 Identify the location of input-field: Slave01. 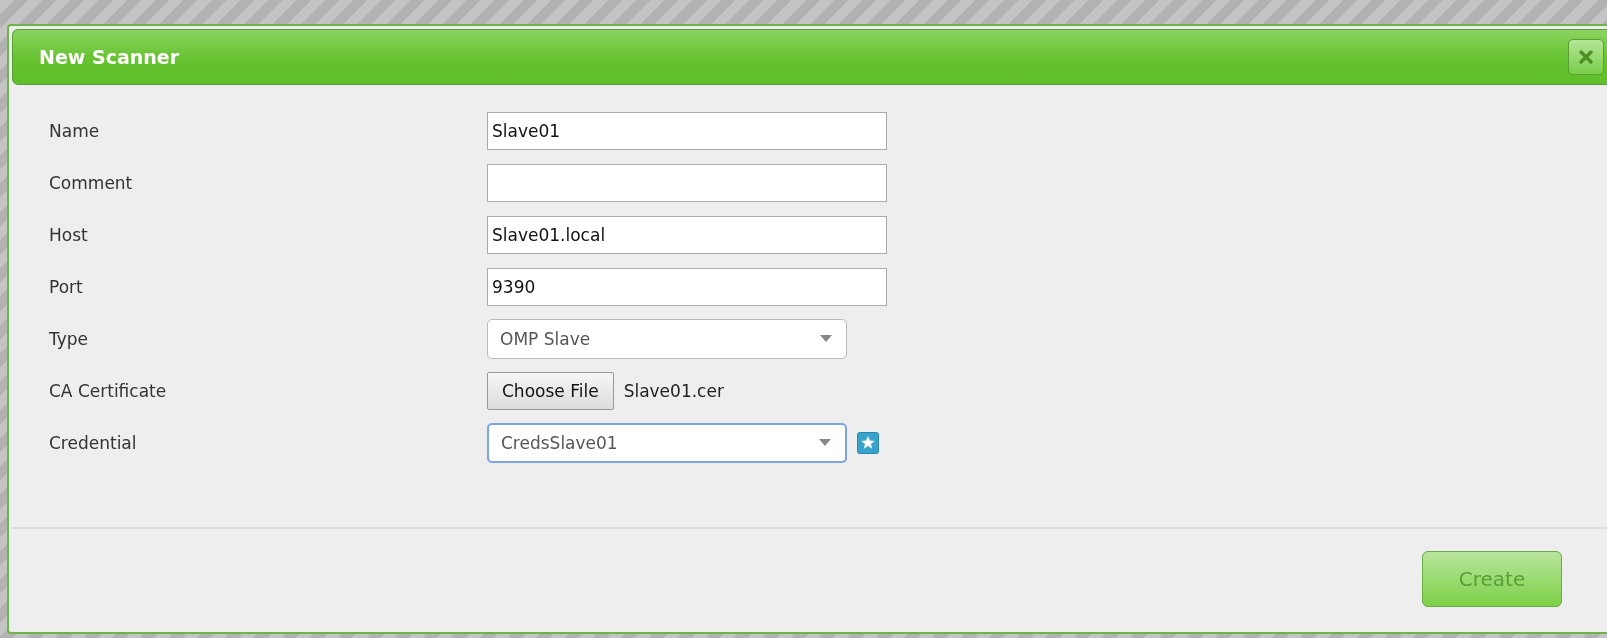
(687, 131).